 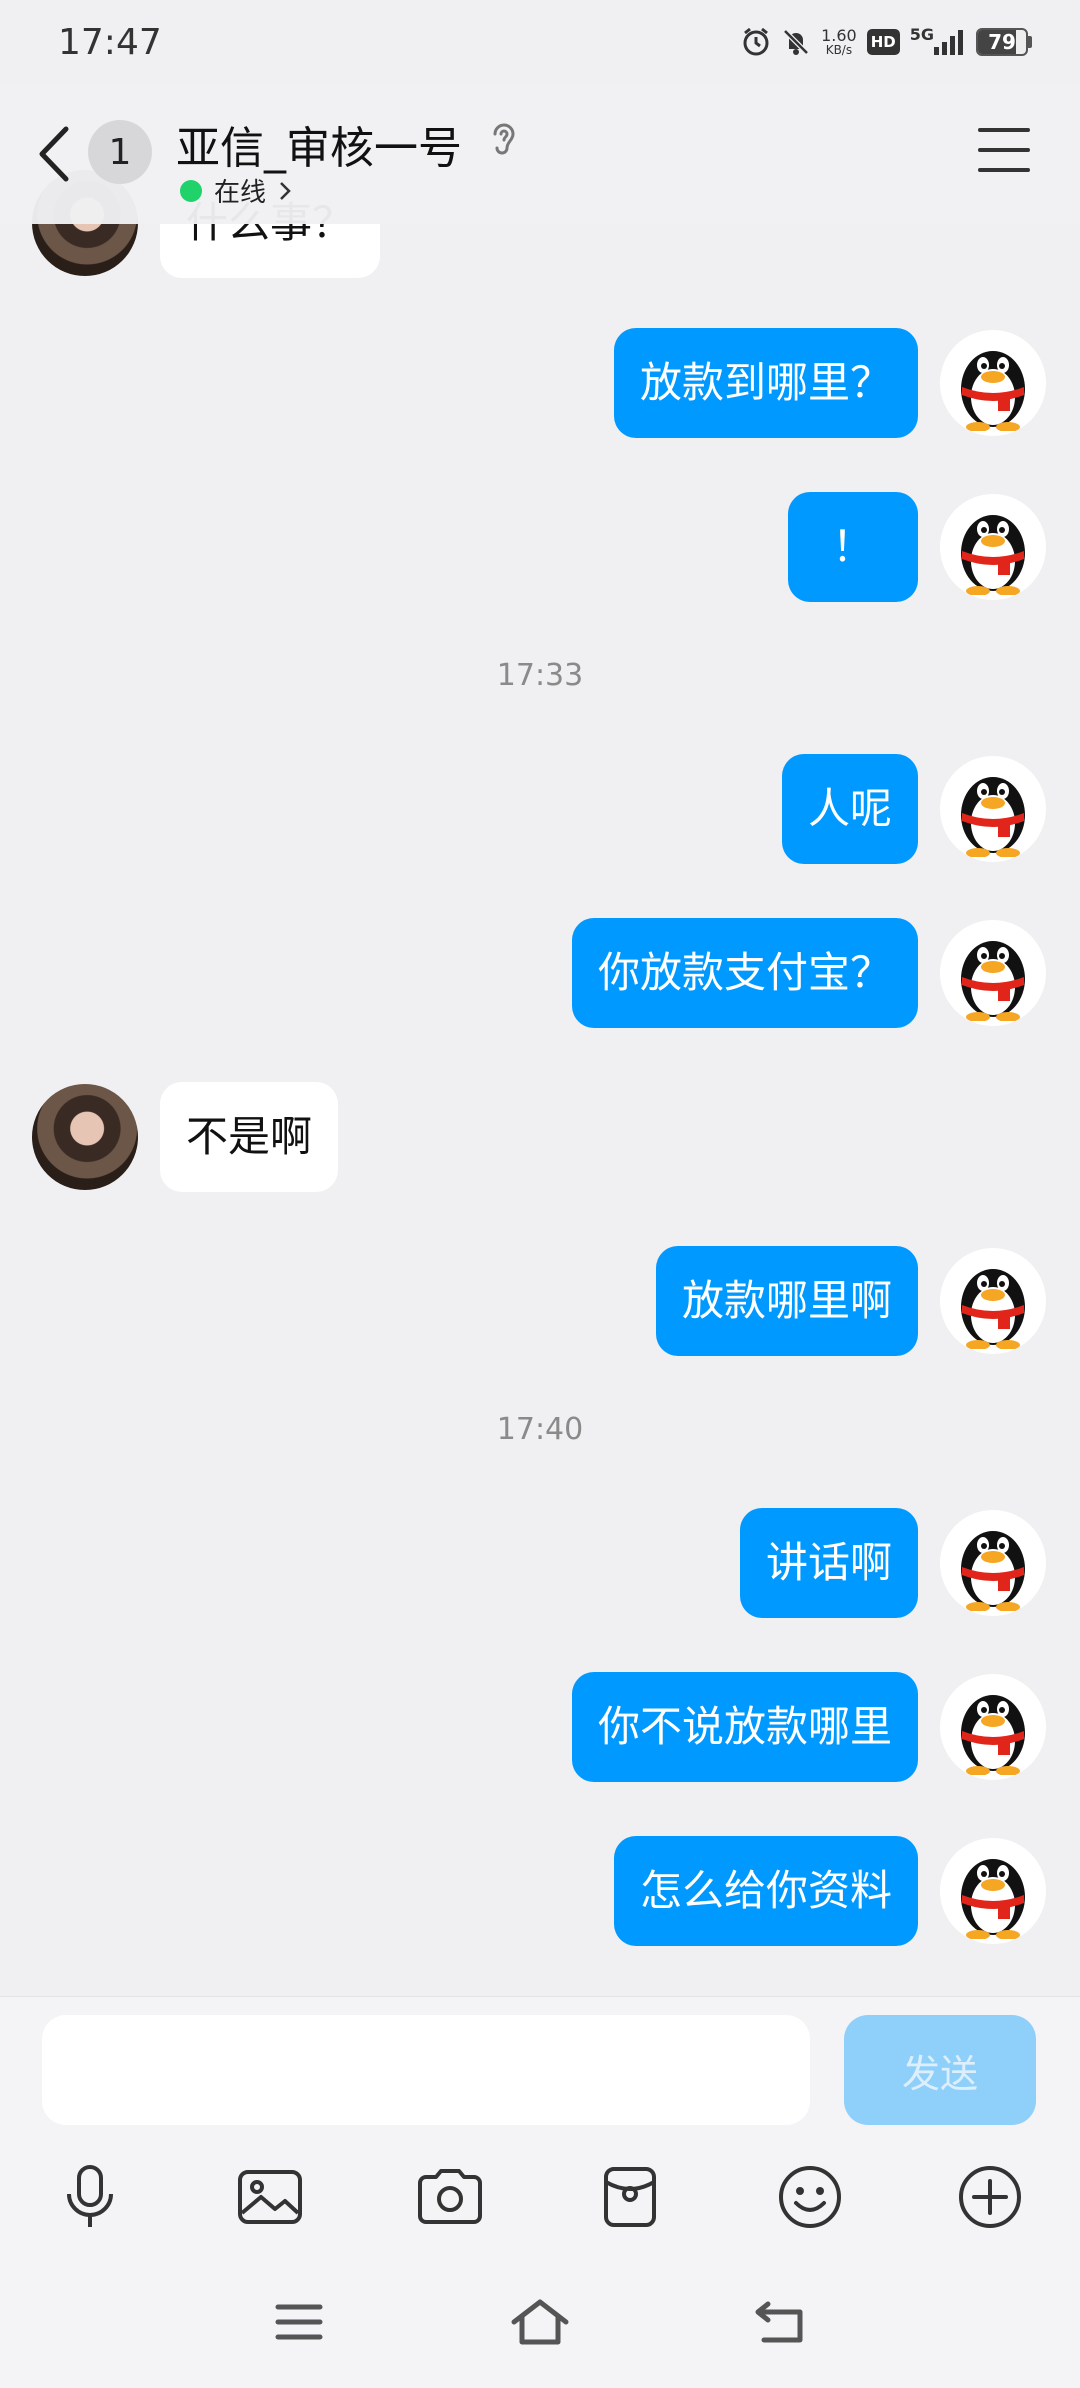 What do you see at coordinates (120, 152) in the screenshot?
I see `unread-count-badge: 1` at bounding box center [120, 152].